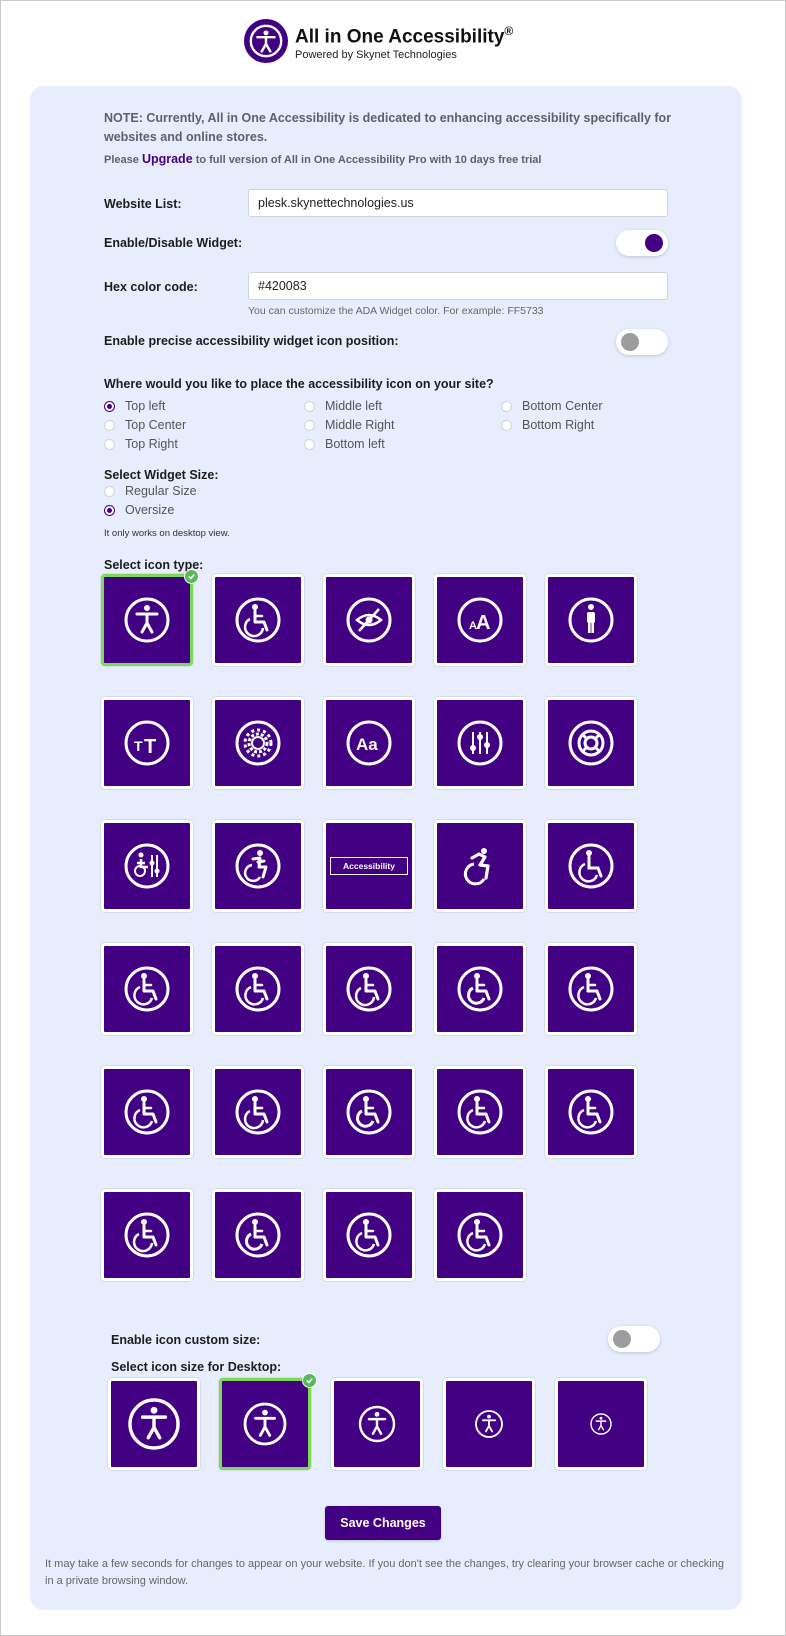 The height and width of the screenshot is (1636, 786). What do you see at coordinates (383, 1523) in the screenshot?
I see `save-changes-button: Save Changes` at bounding box center [383, 1523].